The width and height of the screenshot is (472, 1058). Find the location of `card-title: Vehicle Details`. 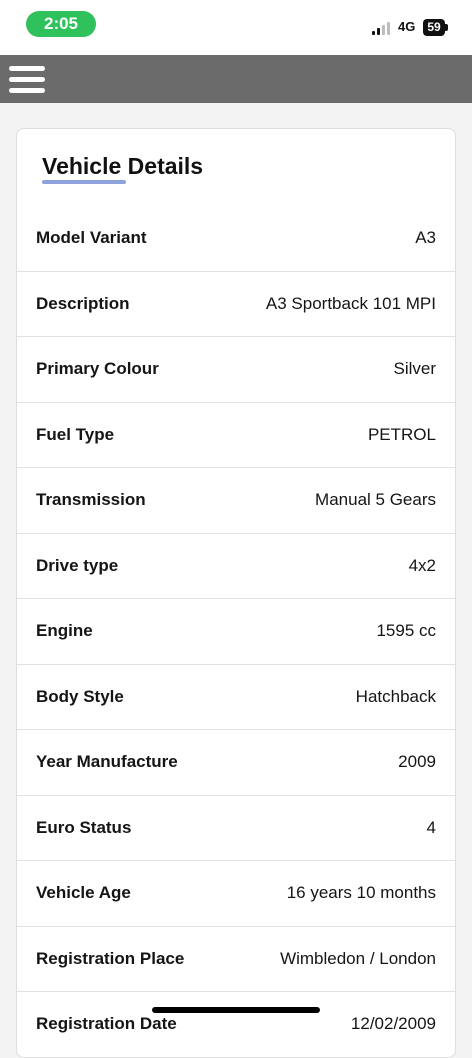

card-title: Vehicle Details is located at coordinates (123, 166).